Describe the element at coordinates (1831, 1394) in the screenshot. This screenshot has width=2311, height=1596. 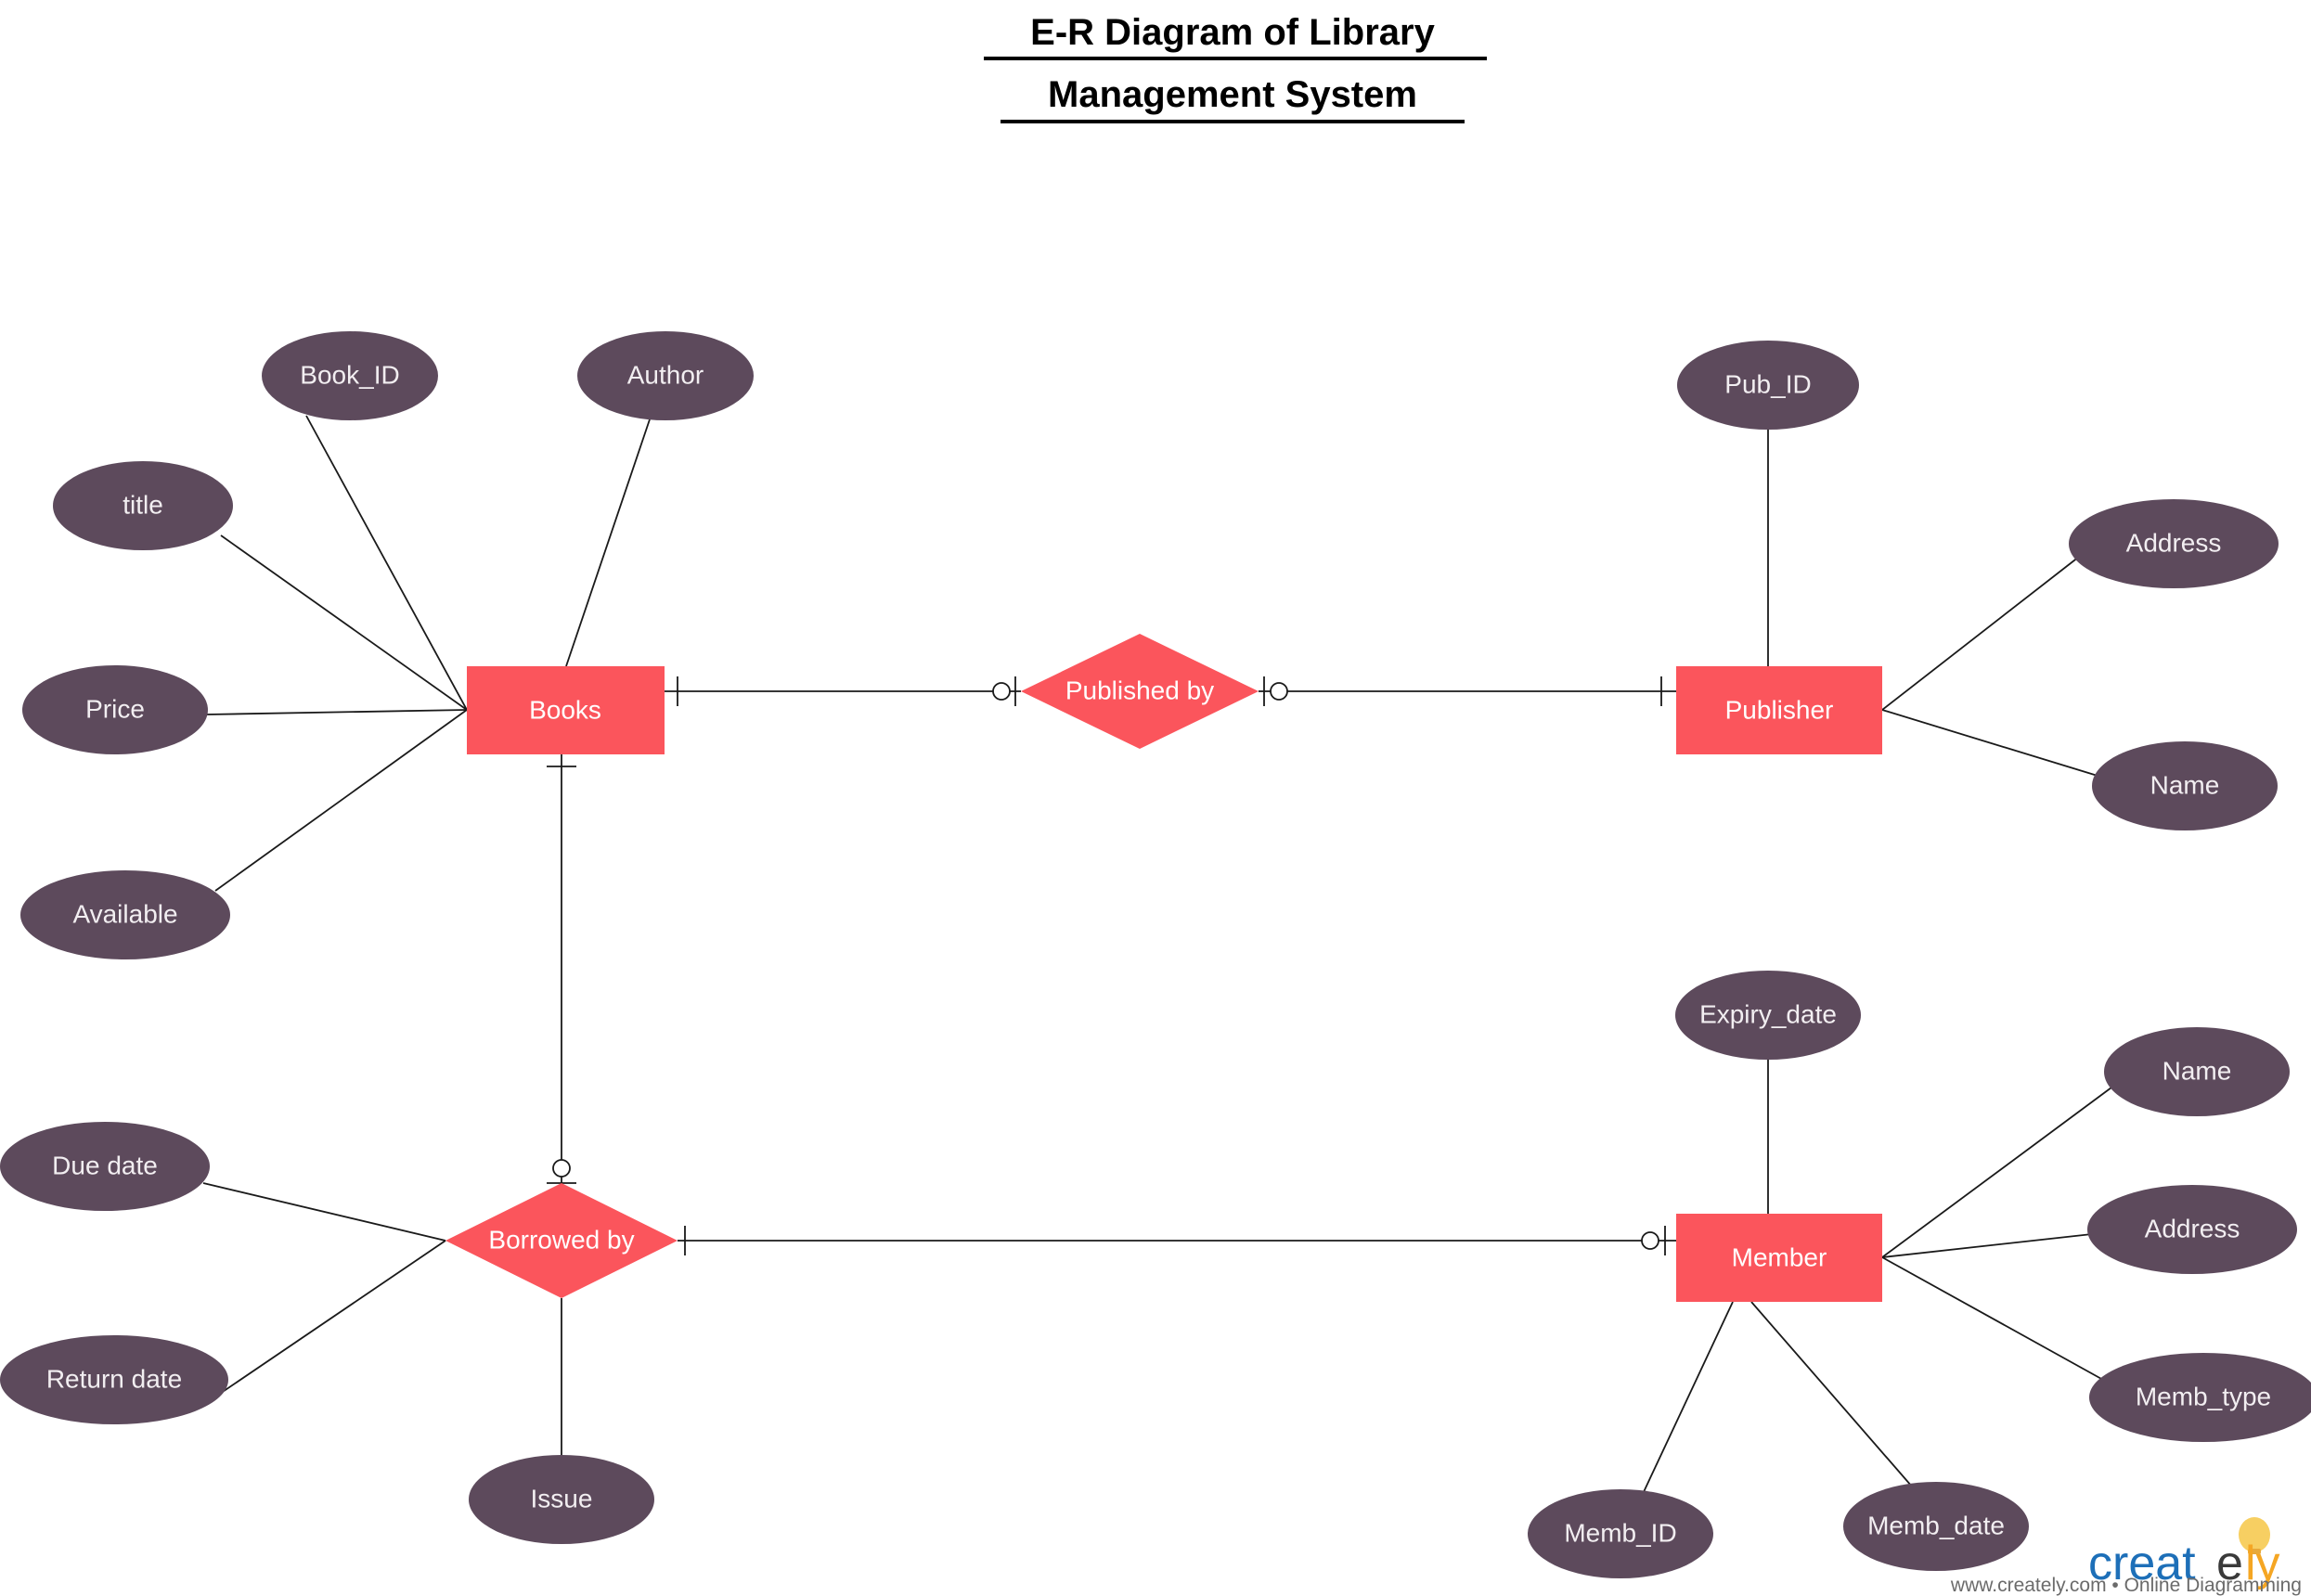
I see `connector-memb-date-member` at that location.